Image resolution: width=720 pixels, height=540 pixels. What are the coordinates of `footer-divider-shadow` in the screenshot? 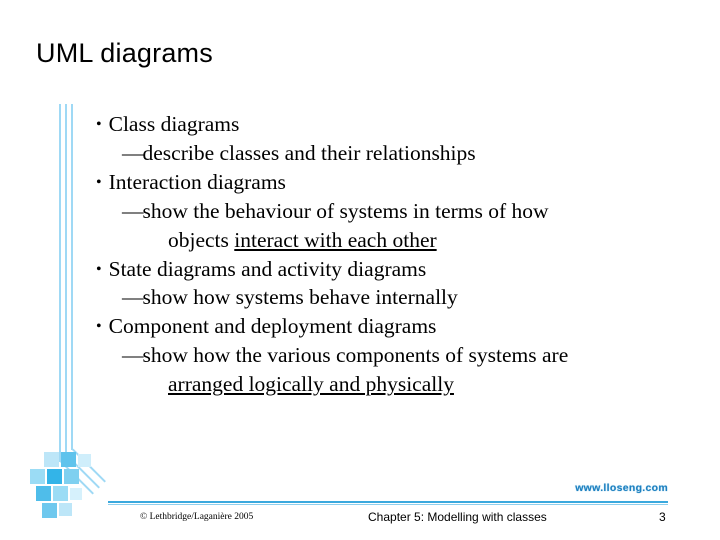 It's located at (388, 504).